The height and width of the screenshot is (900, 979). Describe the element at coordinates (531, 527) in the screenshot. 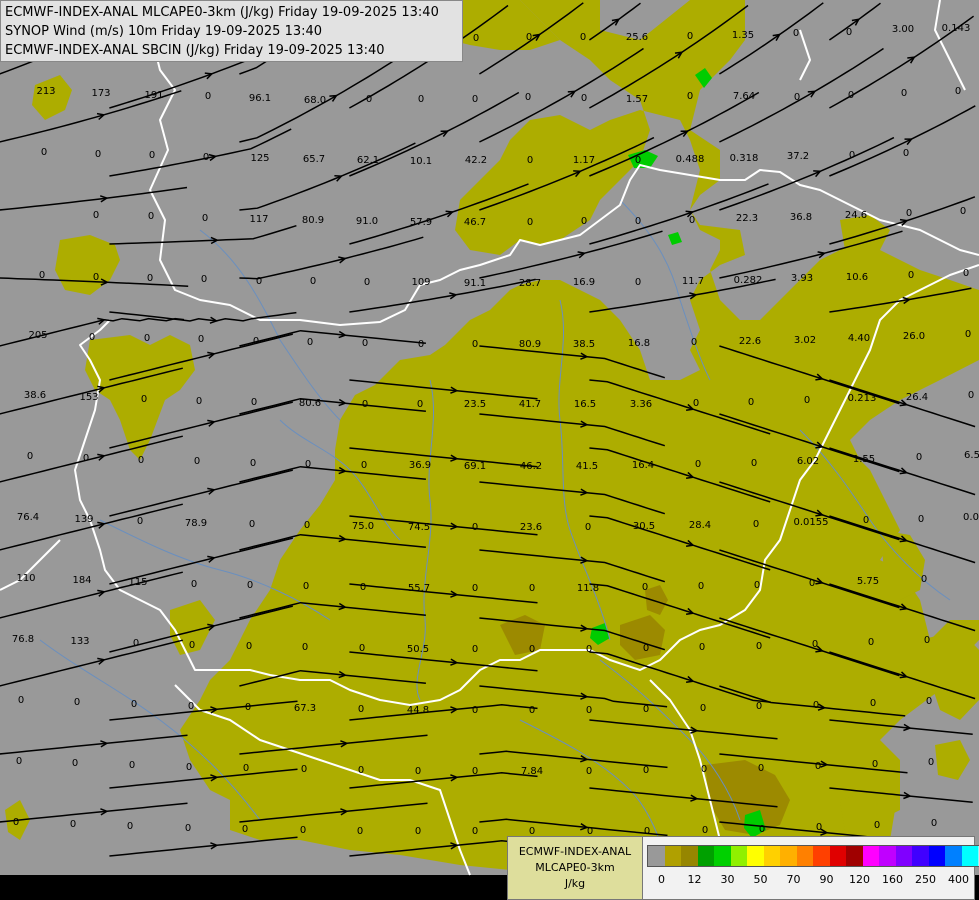

I see `cin-value-label: 23.6` at that location.